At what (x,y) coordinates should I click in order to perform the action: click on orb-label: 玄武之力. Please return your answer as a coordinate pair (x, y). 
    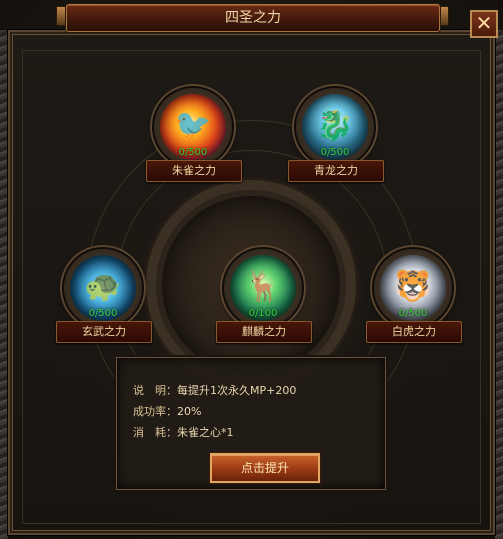
    Looking at the image, I should click on (104, 332).